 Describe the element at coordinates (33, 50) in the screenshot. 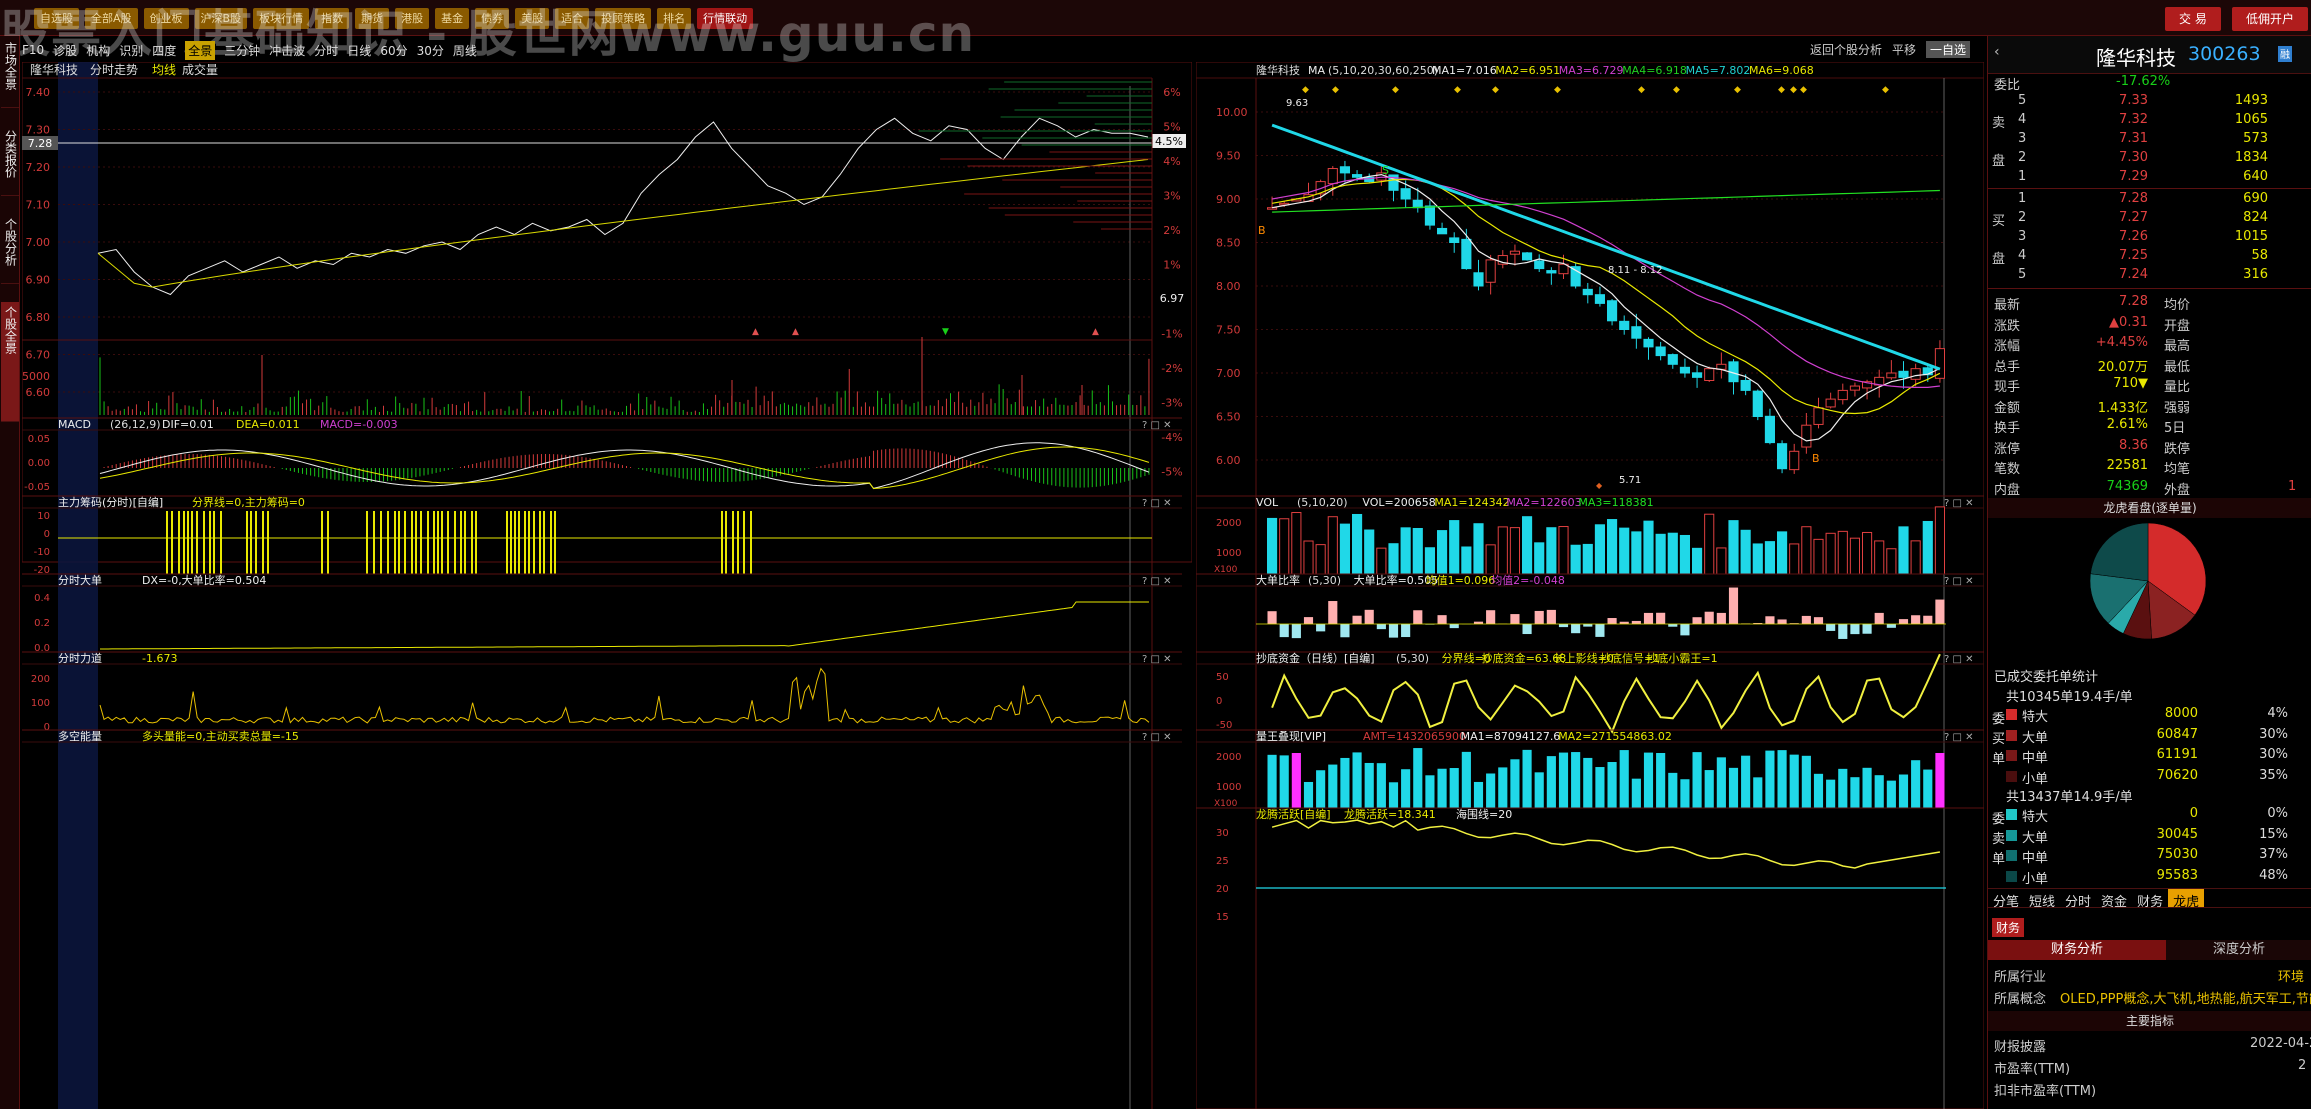

I see `toolbar-0: F10` at that location.